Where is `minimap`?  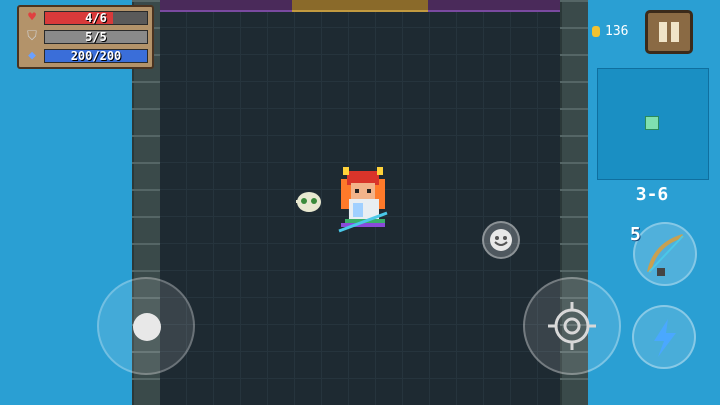
minimap is located at coordinates (653, 124).